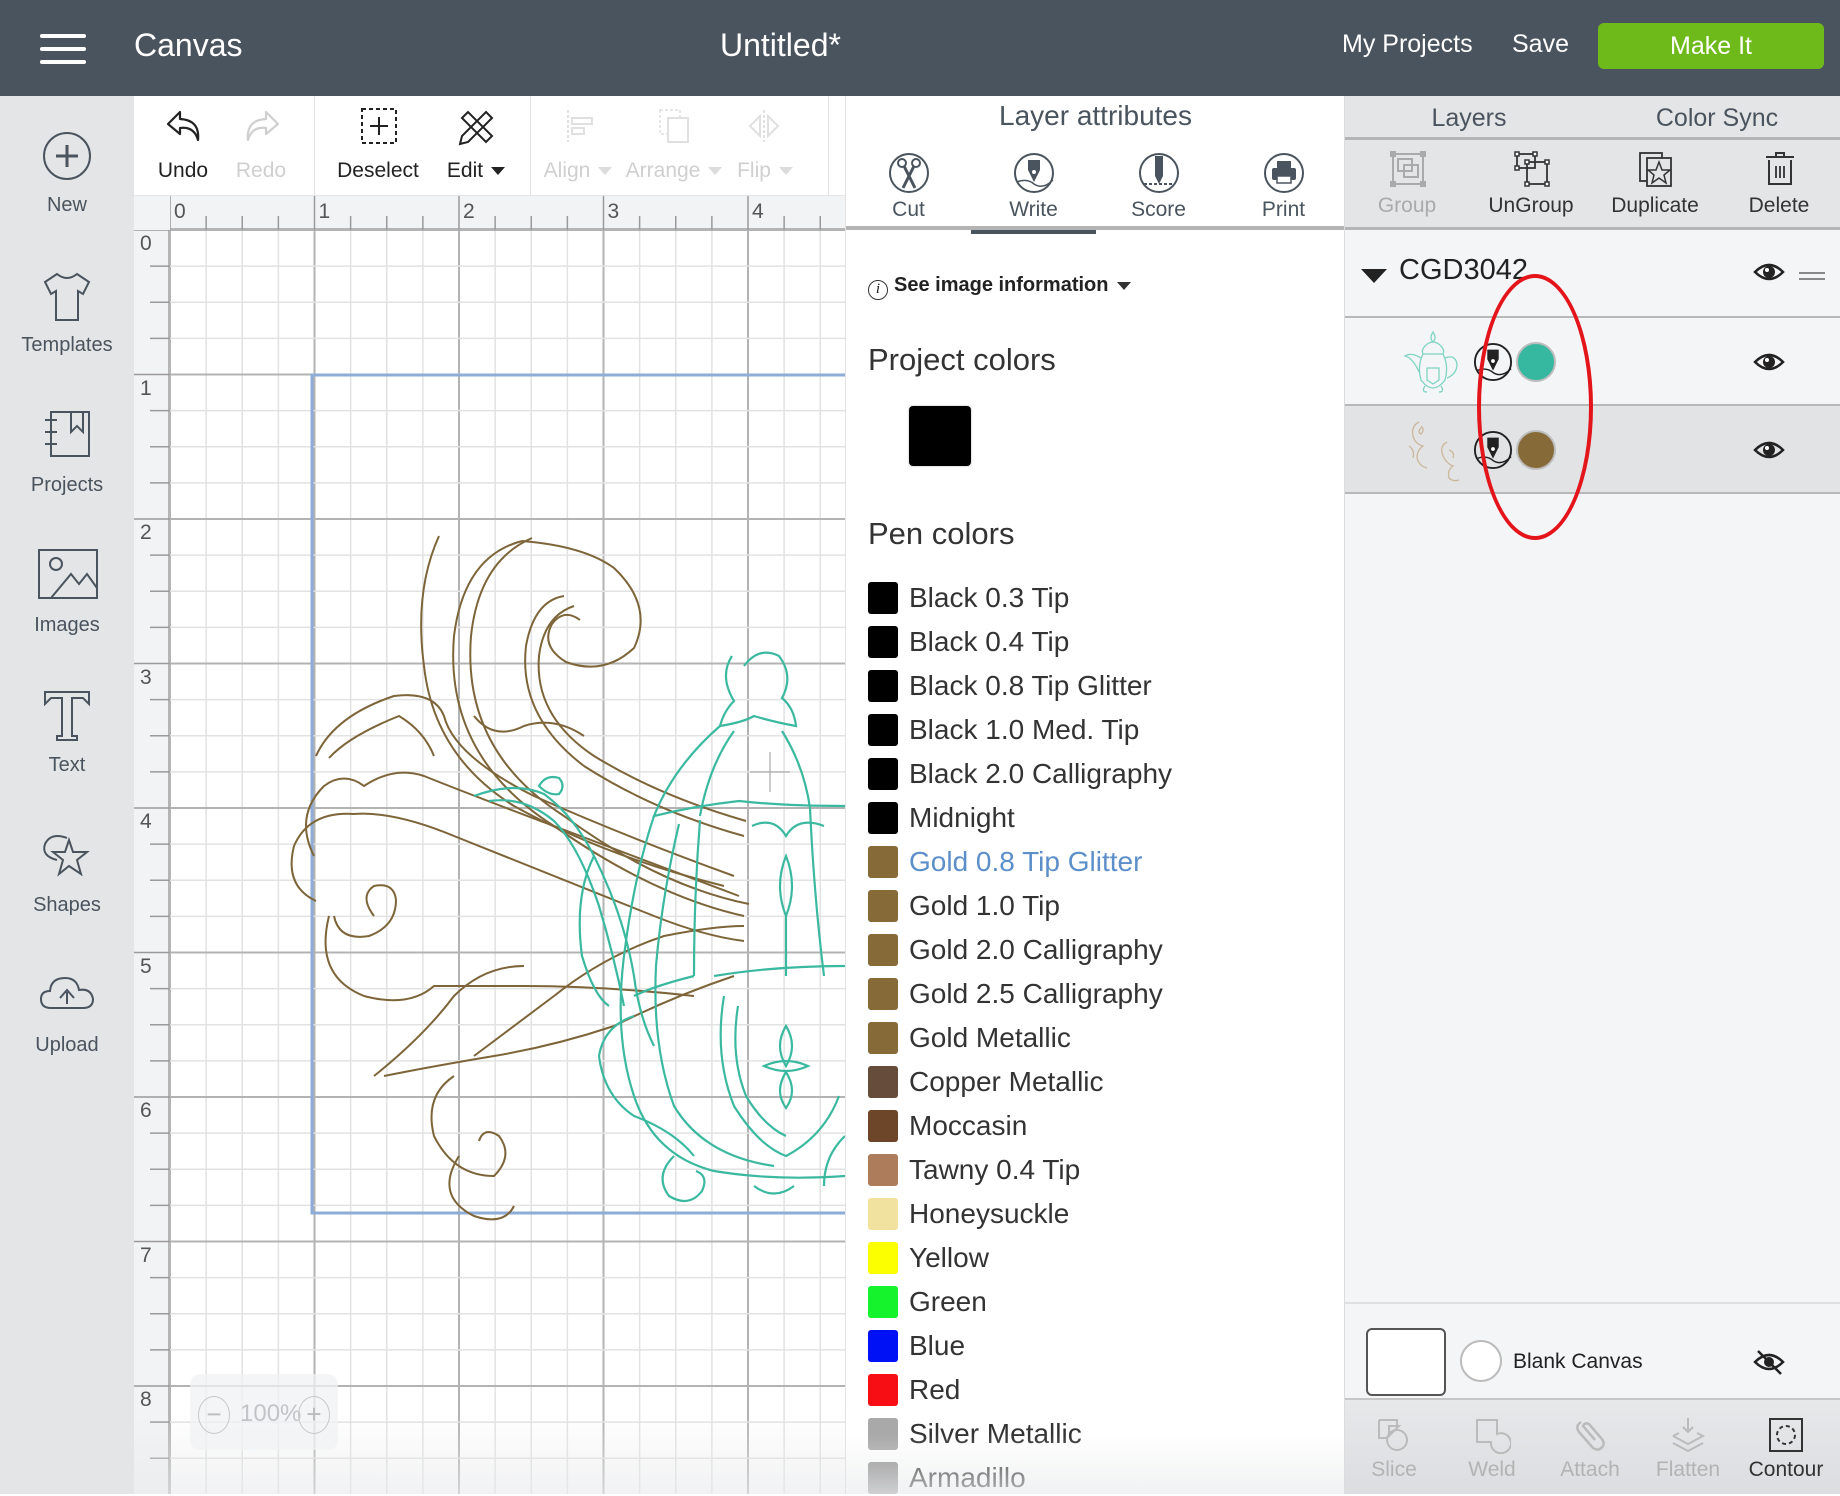 Image resolution: width=1840 pixels, height=1496 pixels. What do you see at coordinates (1688, 1469) in the screenshot?
I see `flatten-label: Flatten` at bounding box center [1688, 1469].